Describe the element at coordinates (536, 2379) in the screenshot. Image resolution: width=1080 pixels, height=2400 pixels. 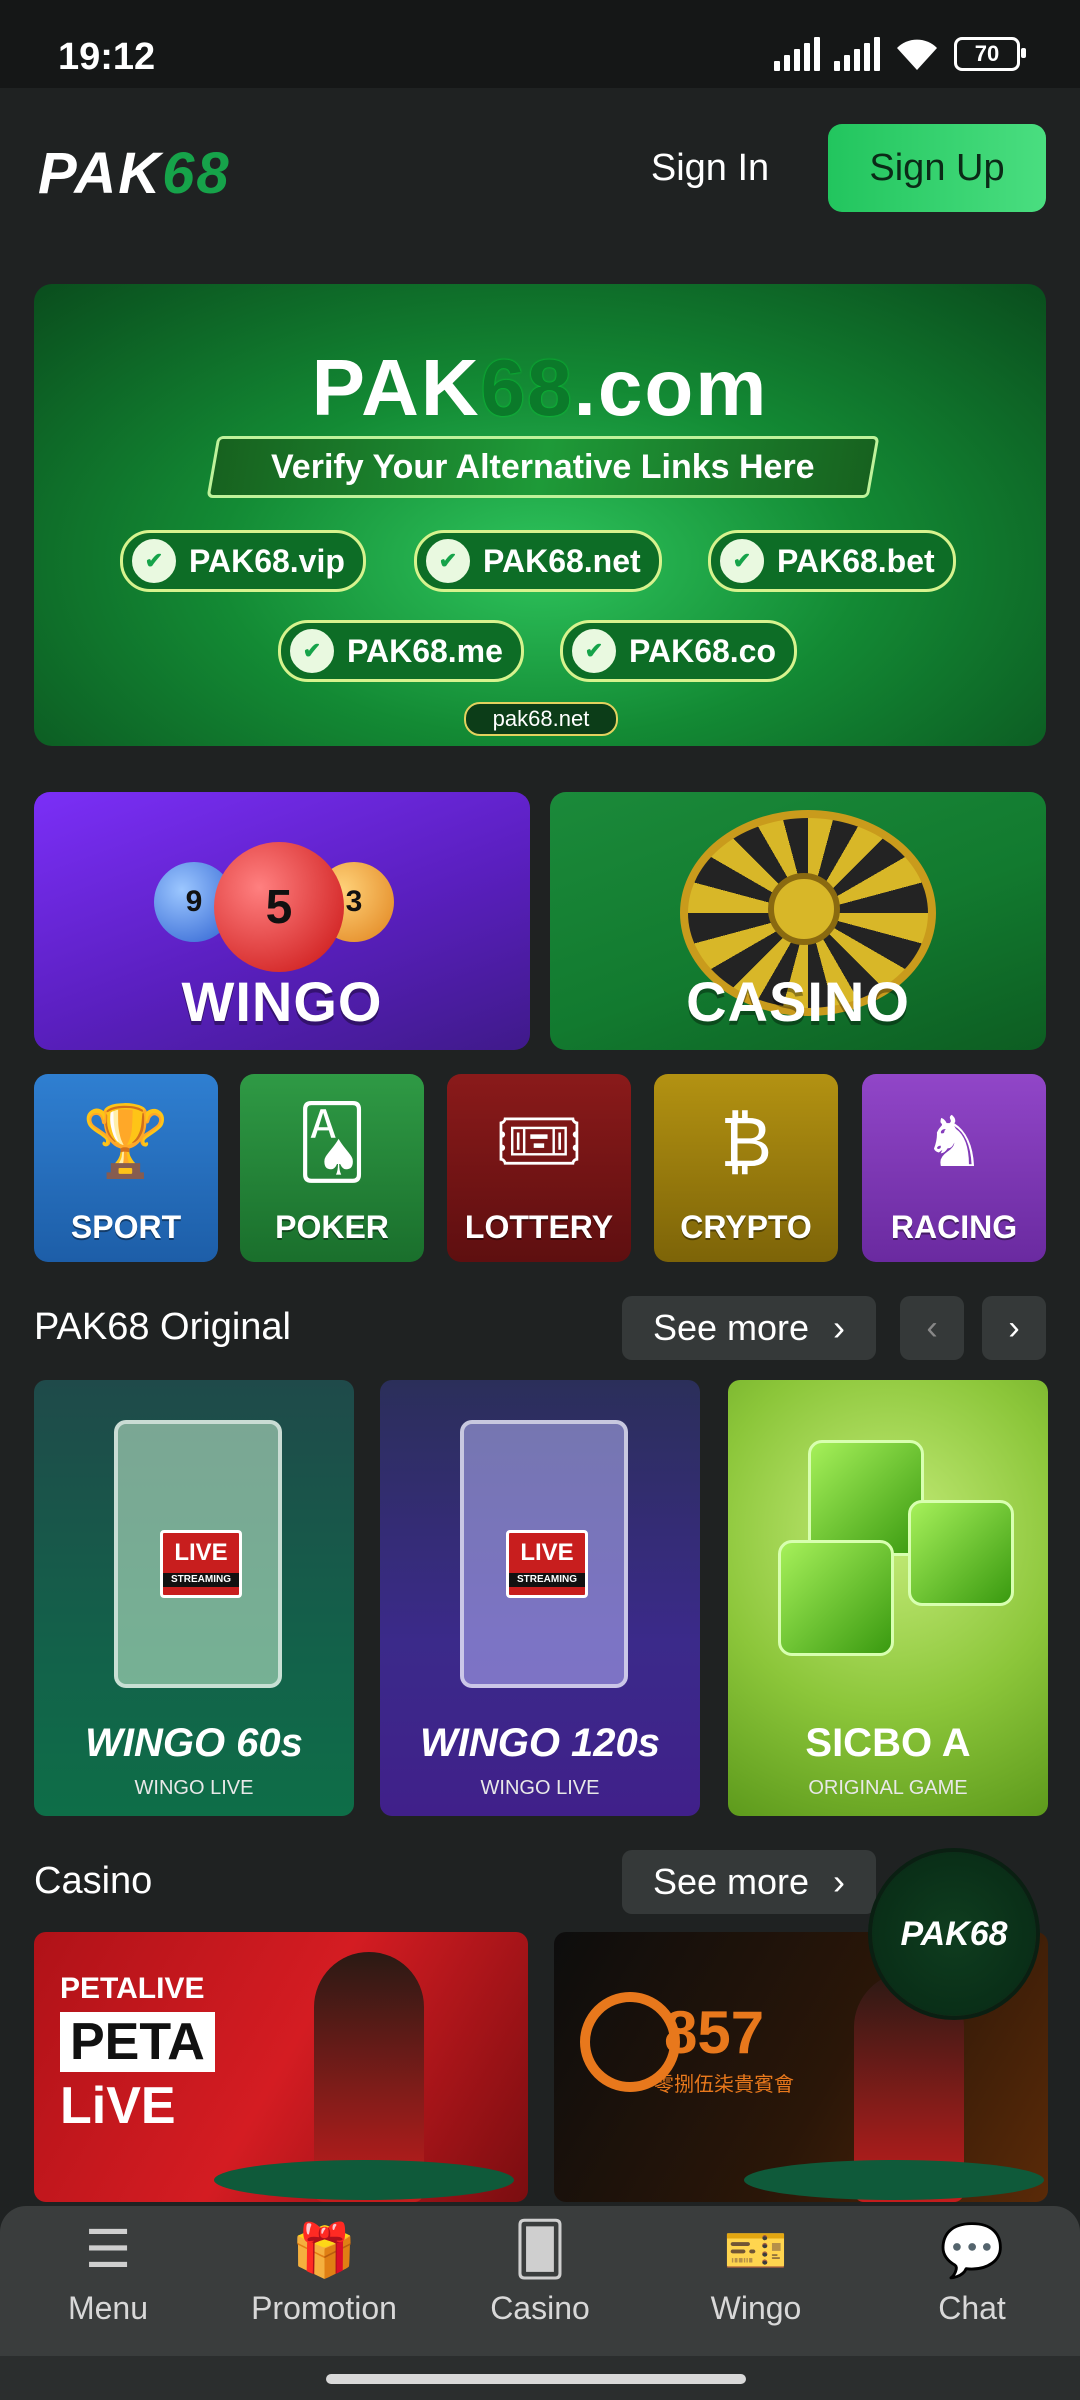
I see `home-indicator` at that location.